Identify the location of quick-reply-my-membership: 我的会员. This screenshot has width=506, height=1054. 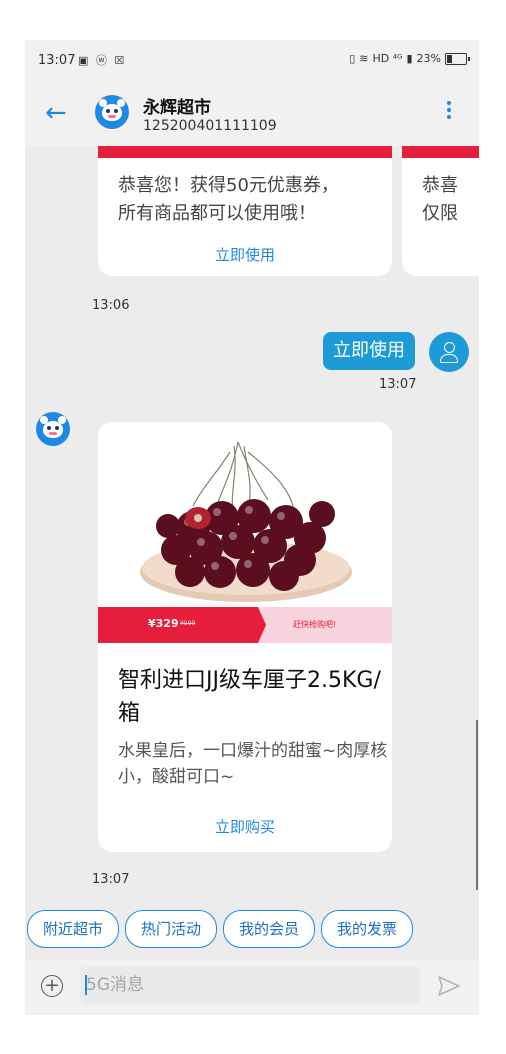
(269, 929).